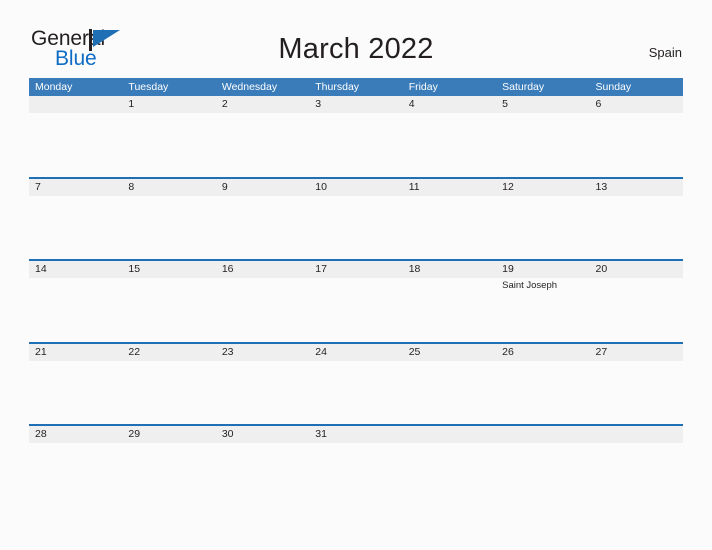  Describe the element at coordinates (636, 187) in the screenshot. I see `day-number: 13` at that location.